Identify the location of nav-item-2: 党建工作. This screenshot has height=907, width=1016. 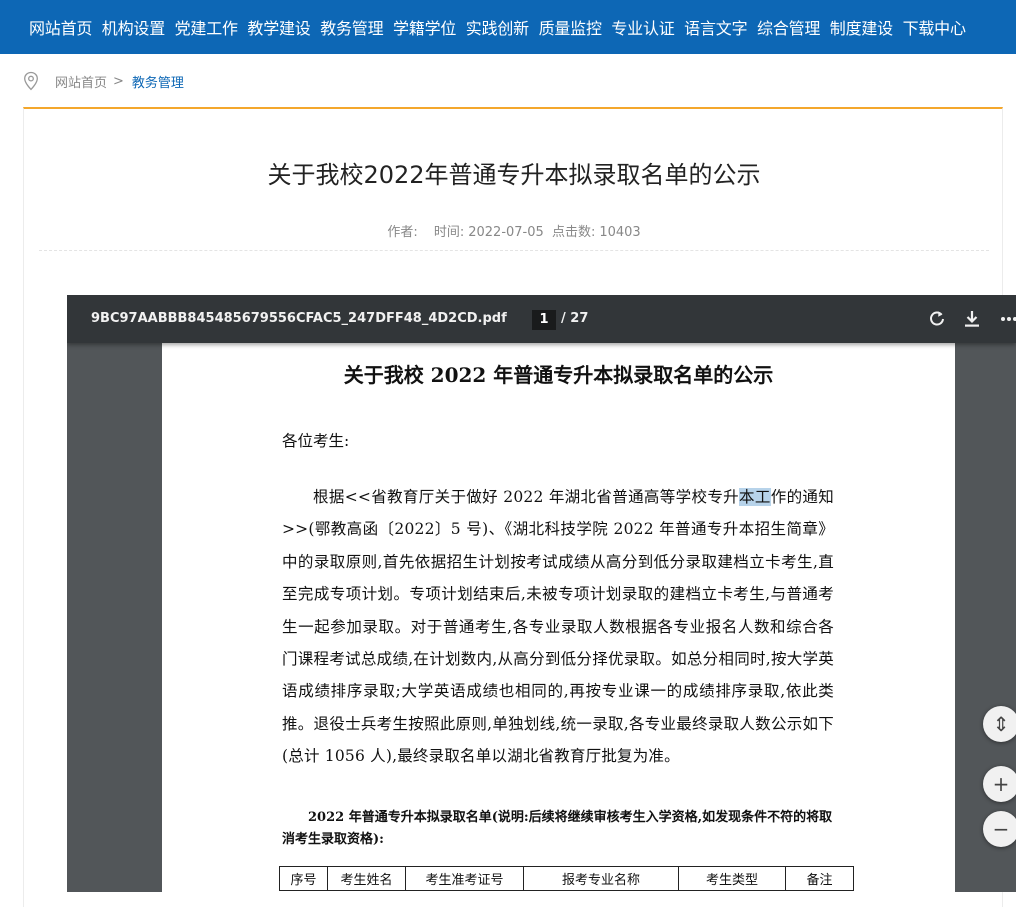
(206, 27).